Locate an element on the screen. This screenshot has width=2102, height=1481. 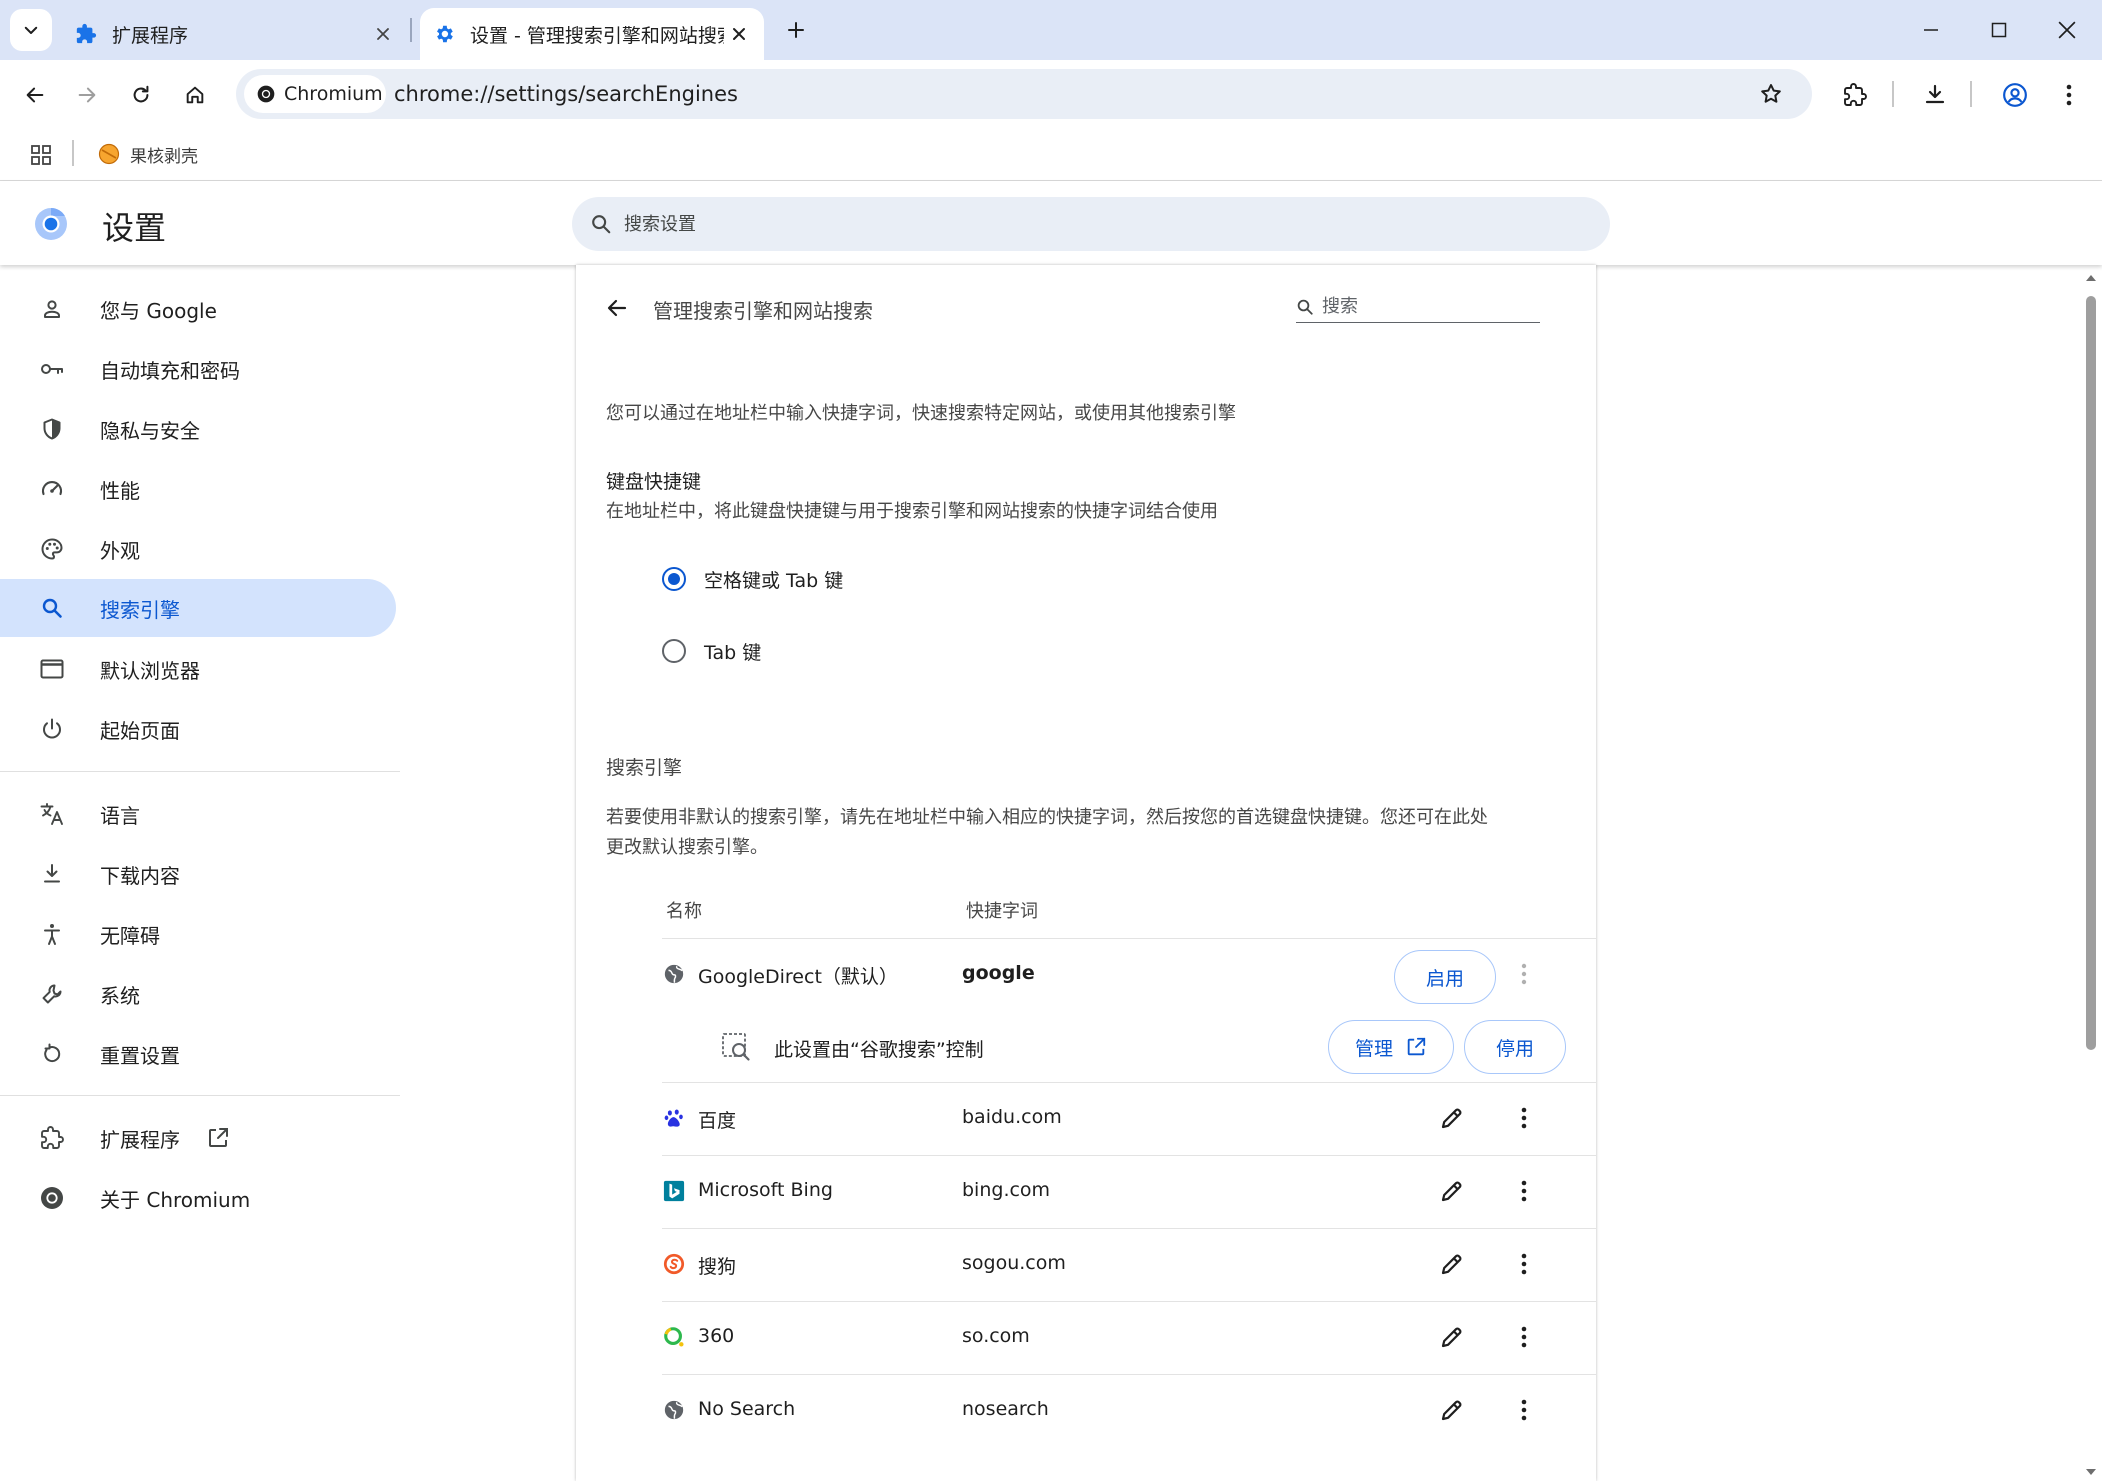
maximize-button is located at coordinates (1999, 30).